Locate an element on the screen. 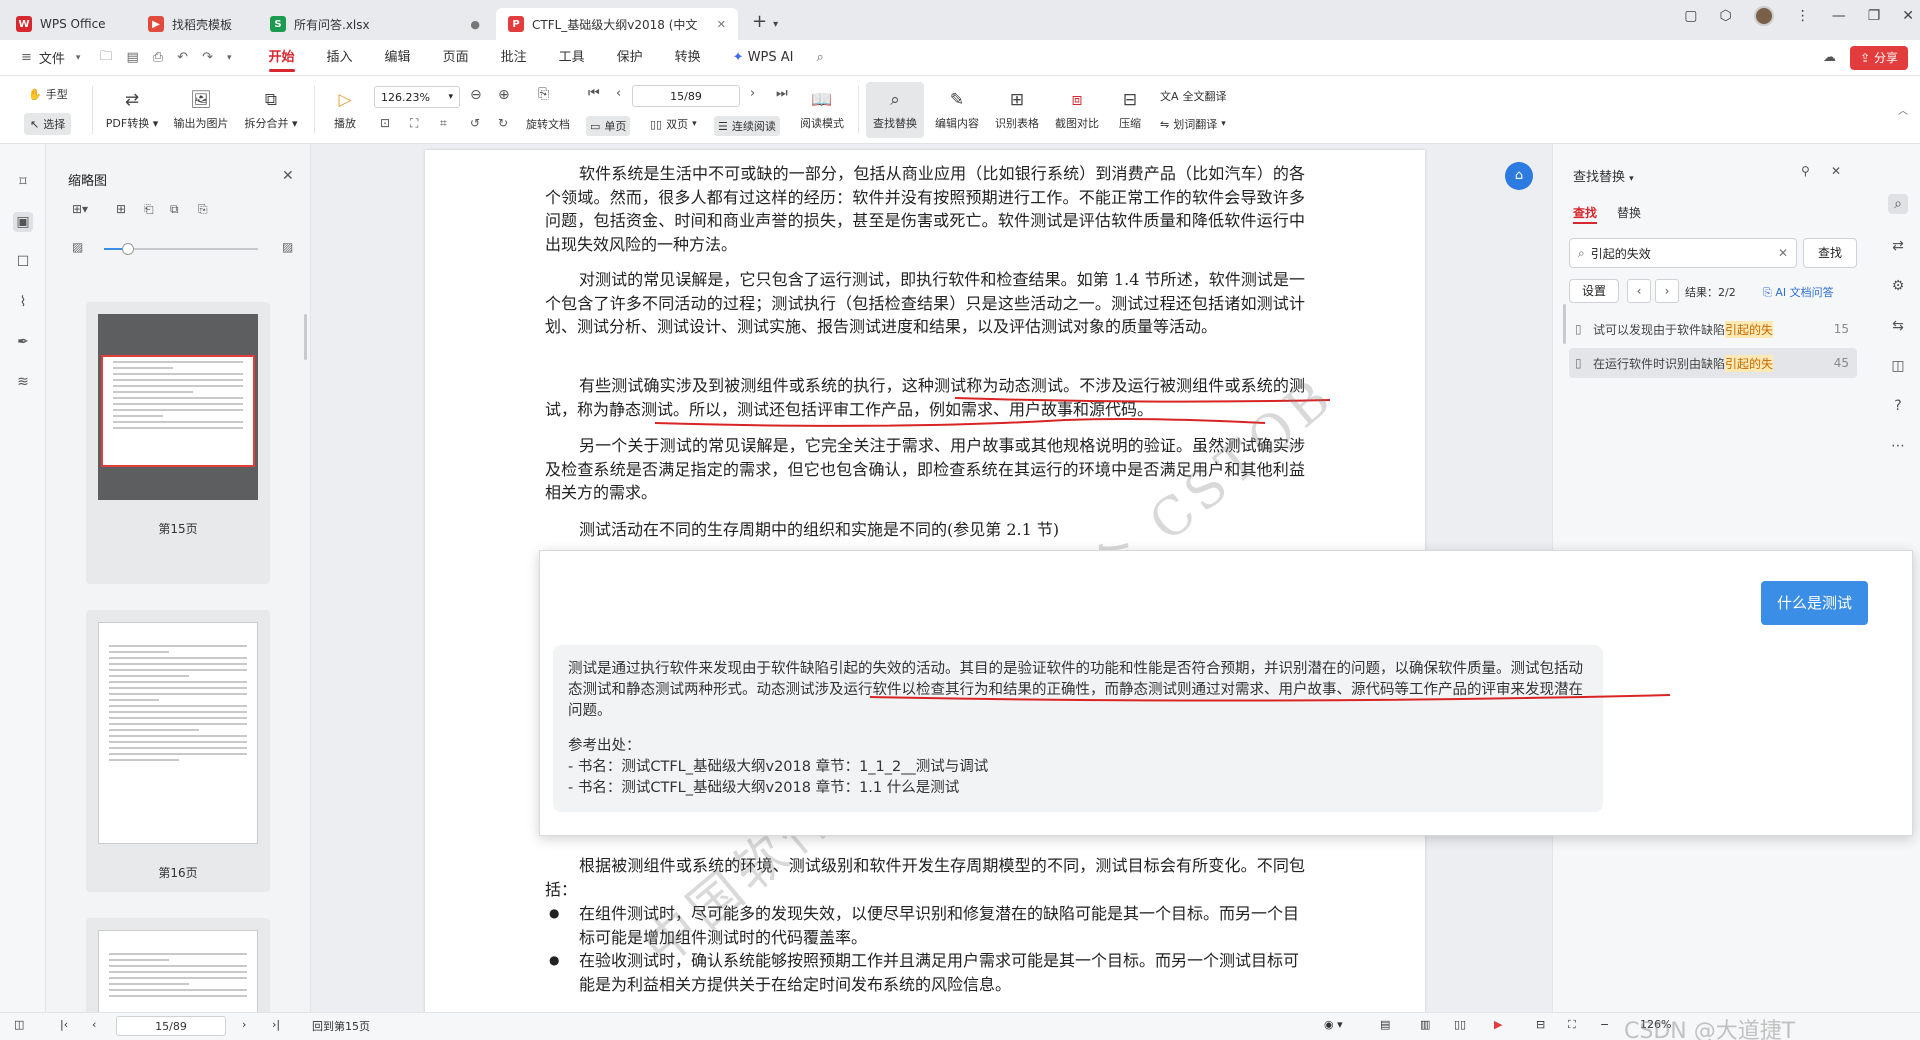 The height and width of the screenshot is (1040, 1920). tab-list-chevron-icon: ▾ is located at coordinates (775, 24).